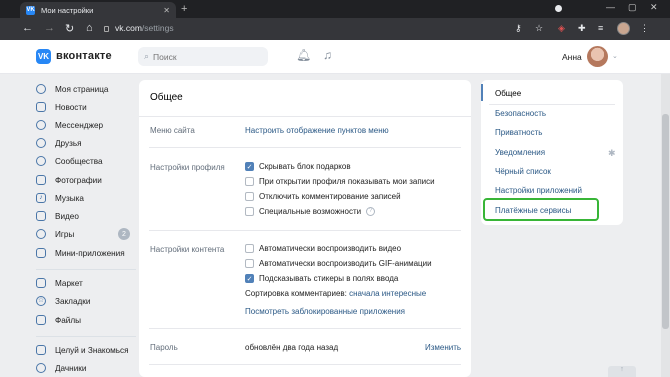 The image size is (670, 377). Describe the element at coordinates (327, 55) in the screenshot. I see `music-note-icon: ♫` at that location.